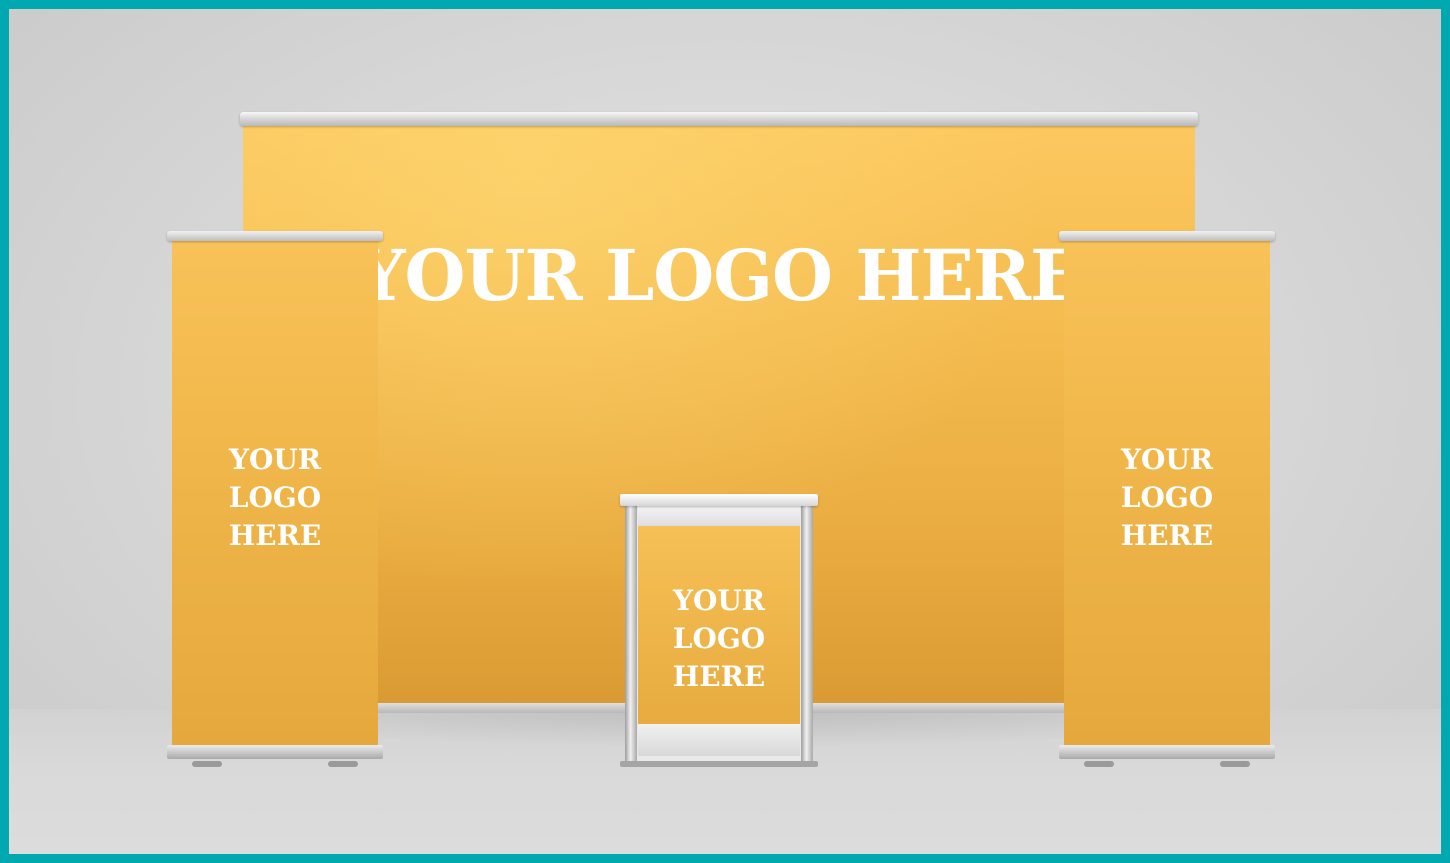 This screenshot has width=1450, height=863. I want to click on counter-logo: YOUR LOGO HERE, so click(719, 639).